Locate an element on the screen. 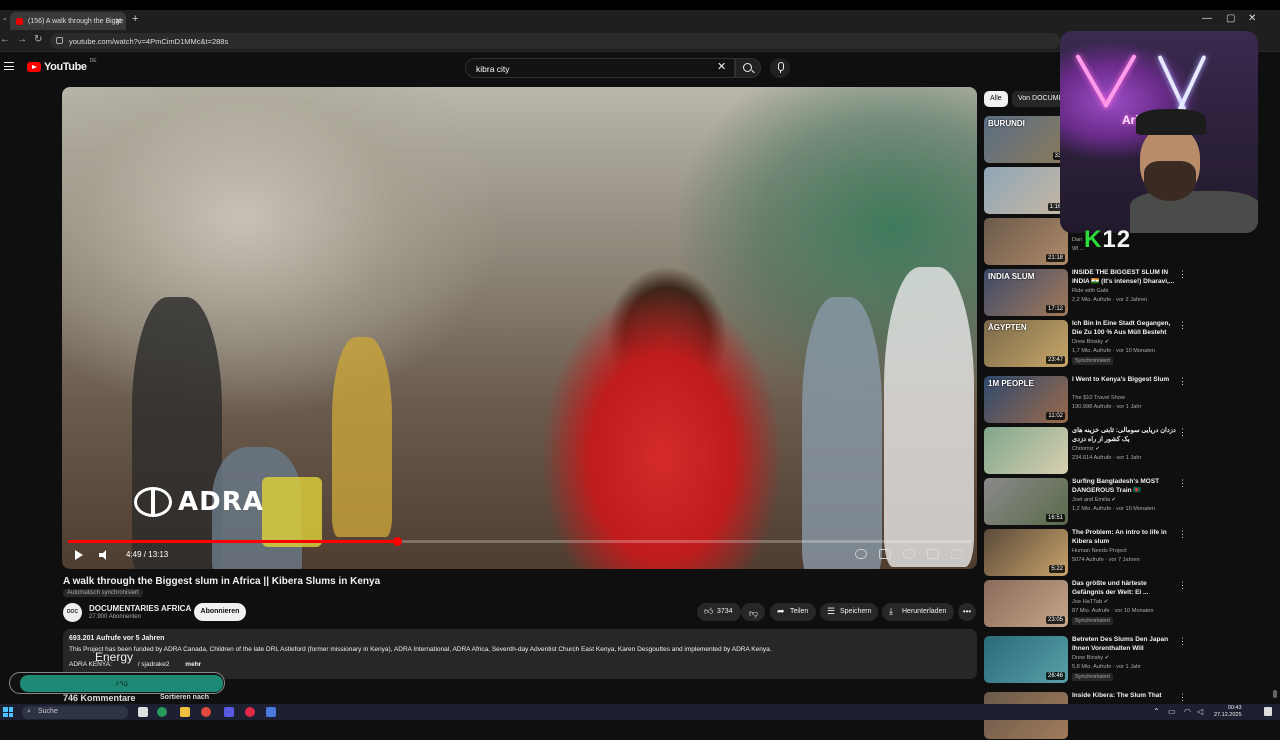  clear-search-icon: ✕ is located at coordinates (721, 66).